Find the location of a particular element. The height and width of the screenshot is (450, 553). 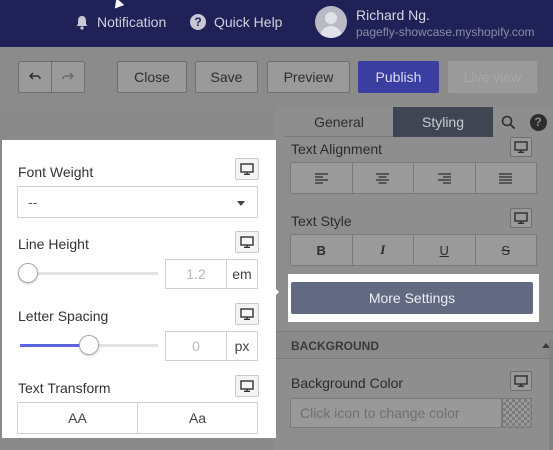

align-right-icon is located at coordinates (444, 178).